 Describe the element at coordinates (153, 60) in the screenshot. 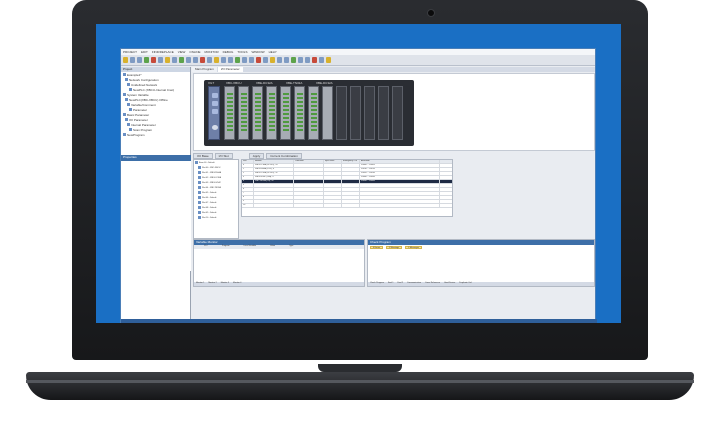

I see `stop-icon` at that location.